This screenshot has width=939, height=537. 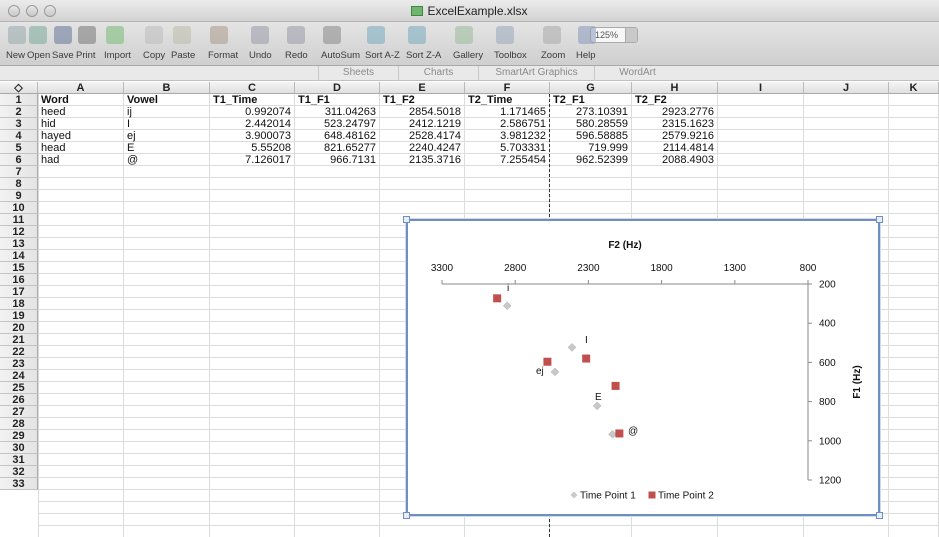 I want to click on row-header-13: 13, so click(x=19, y=244).